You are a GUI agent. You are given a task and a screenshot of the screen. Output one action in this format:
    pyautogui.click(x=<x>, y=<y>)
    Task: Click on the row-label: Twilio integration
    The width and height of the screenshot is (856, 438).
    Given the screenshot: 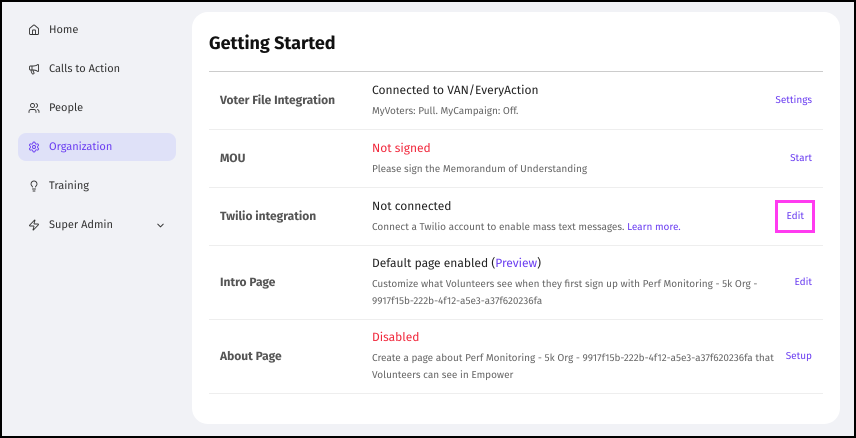 What is the action you would take?
    pyautogui.click(x=268, y=217)
    